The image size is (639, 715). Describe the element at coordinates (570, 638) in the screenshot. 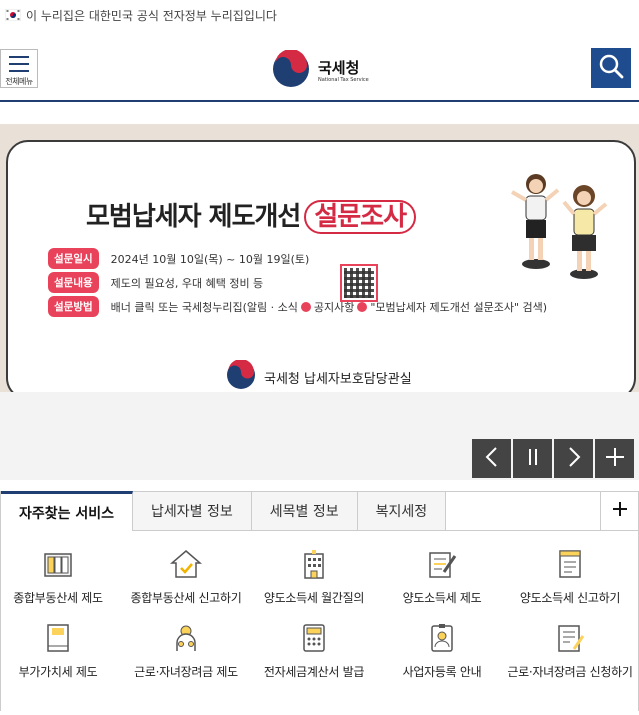

I see `application-icon` at that location.